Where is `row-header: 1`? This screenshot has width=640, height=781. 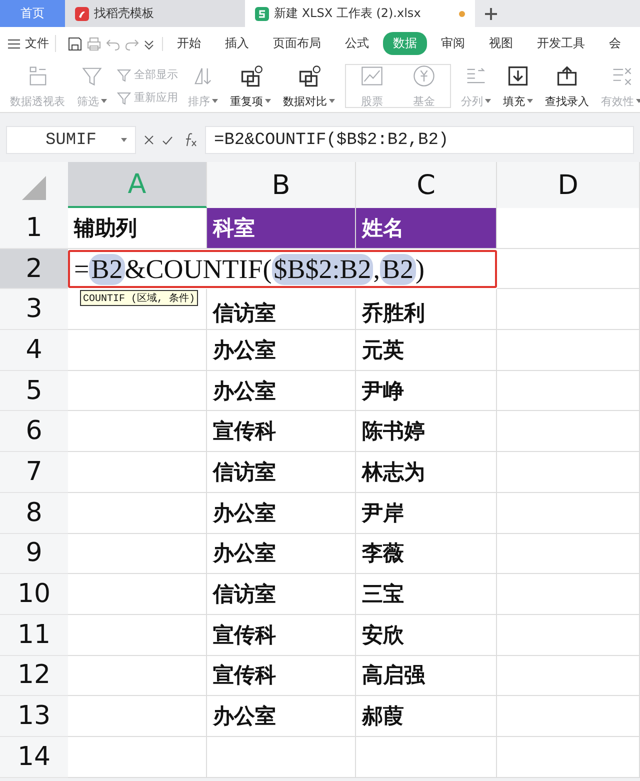
row-header: 1 is located at coordinates (34, 228).